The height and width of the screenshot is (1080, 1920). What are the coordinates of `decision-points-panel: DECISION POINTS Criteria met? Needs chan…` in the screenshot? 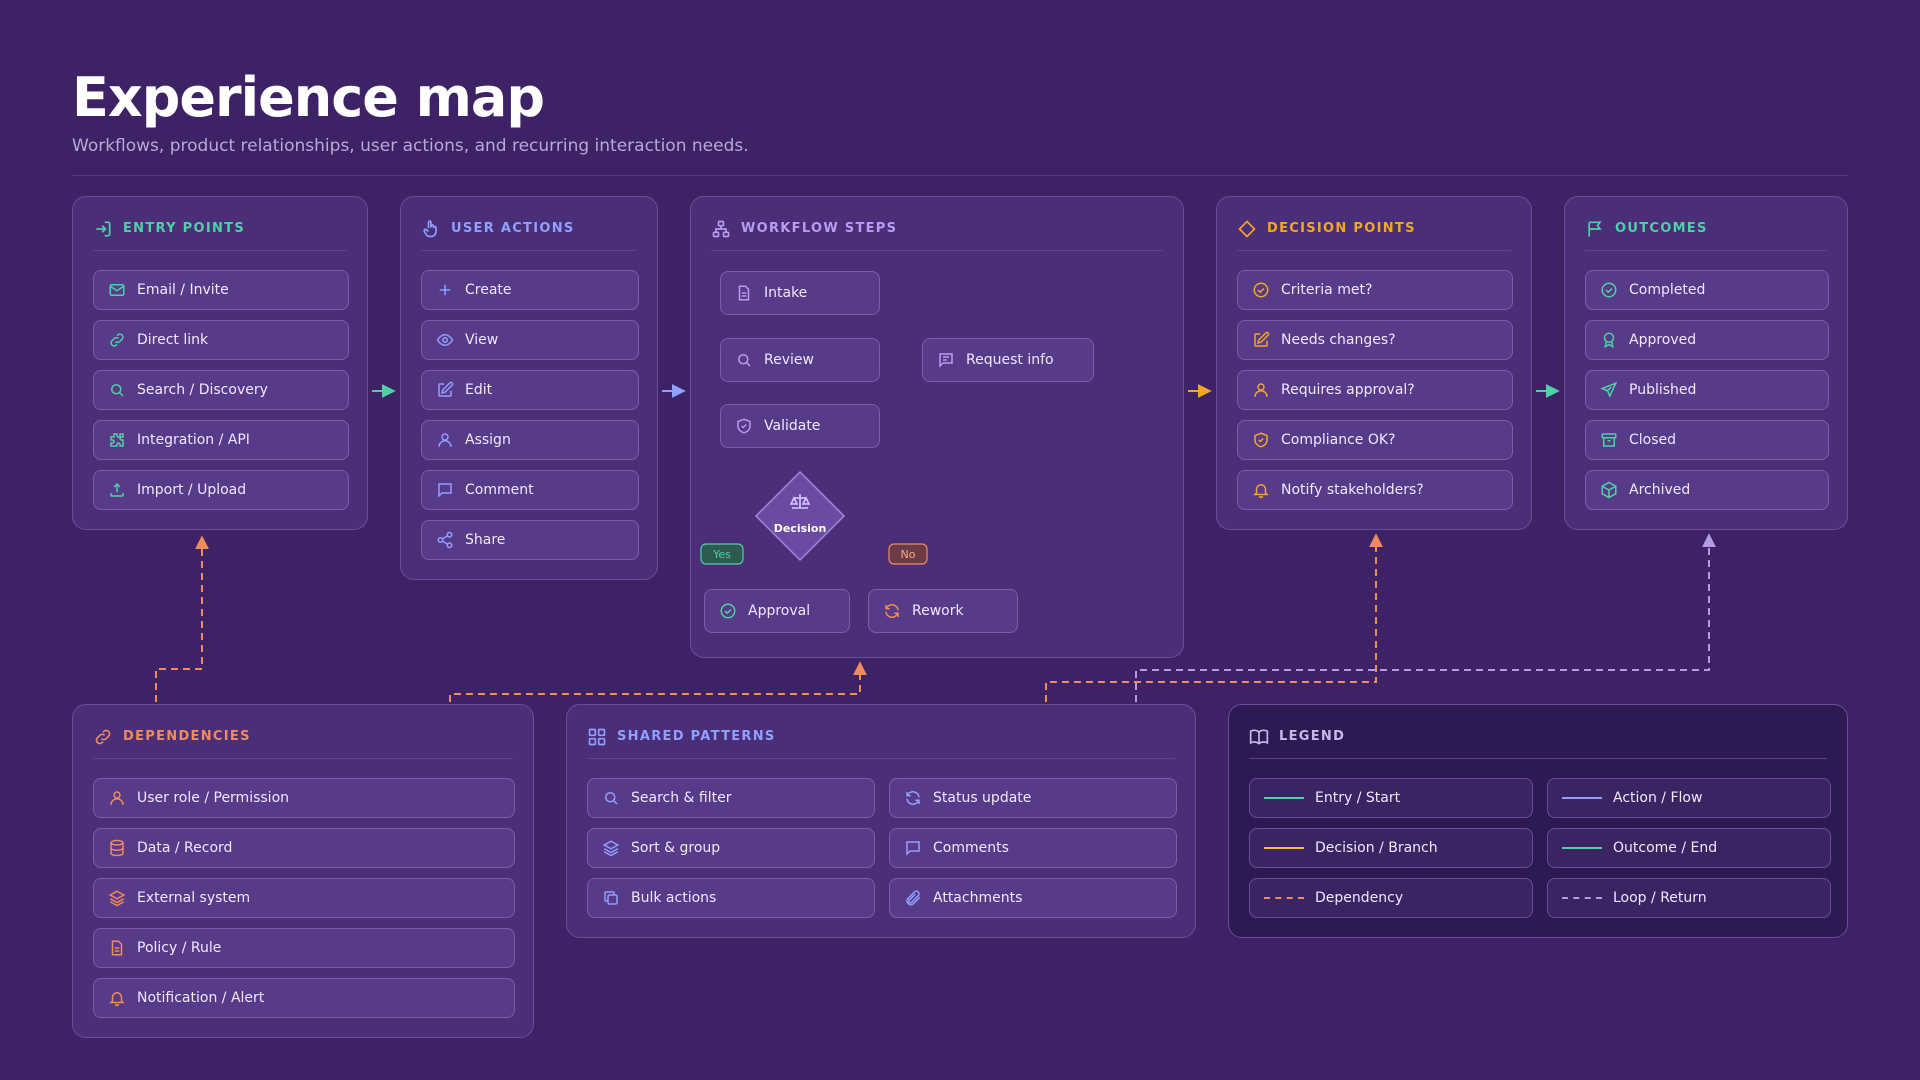 It's located at (1374, 363).